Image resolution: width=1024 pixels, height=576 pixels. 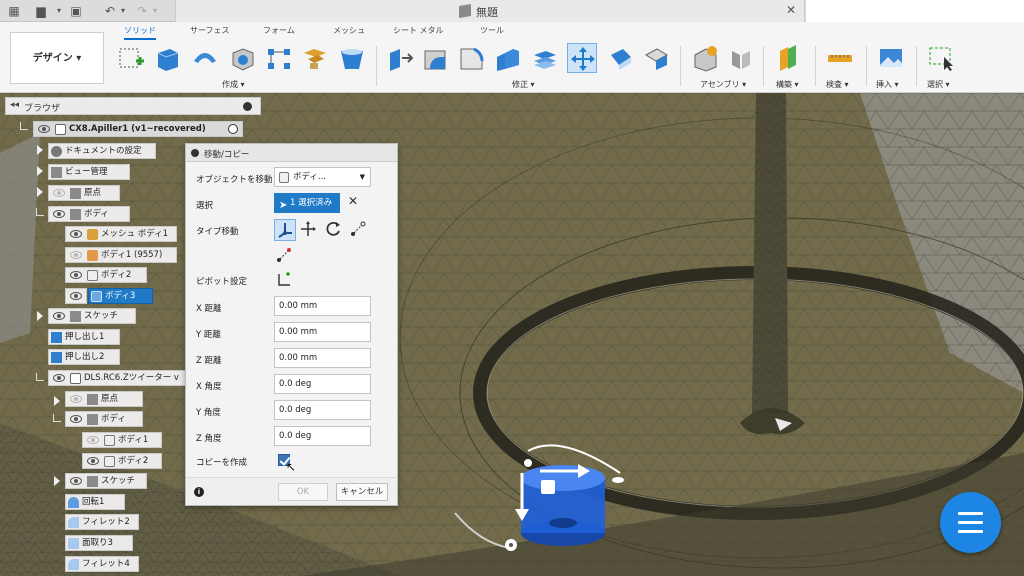 I want to click on redo-dropdown-icon: ▾, so click(x=155, y=11).